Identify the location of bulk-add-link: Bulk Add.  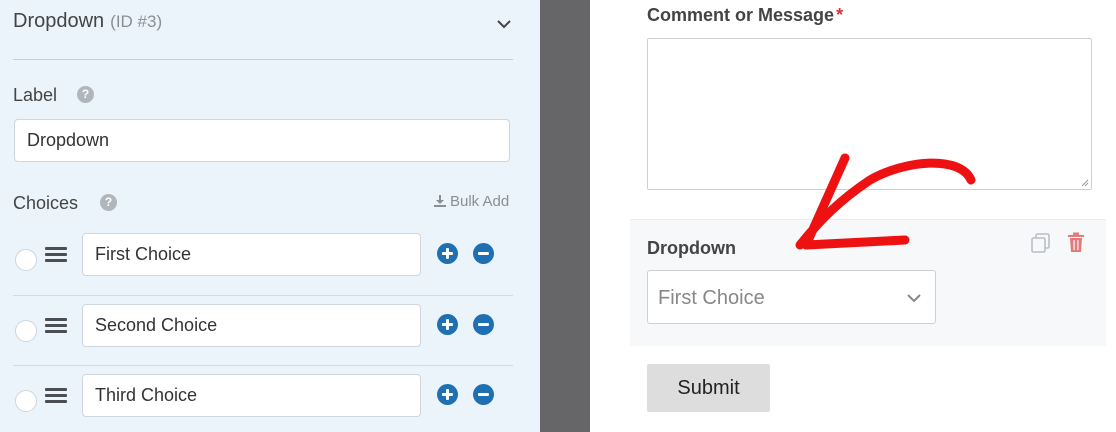
(471, 201).